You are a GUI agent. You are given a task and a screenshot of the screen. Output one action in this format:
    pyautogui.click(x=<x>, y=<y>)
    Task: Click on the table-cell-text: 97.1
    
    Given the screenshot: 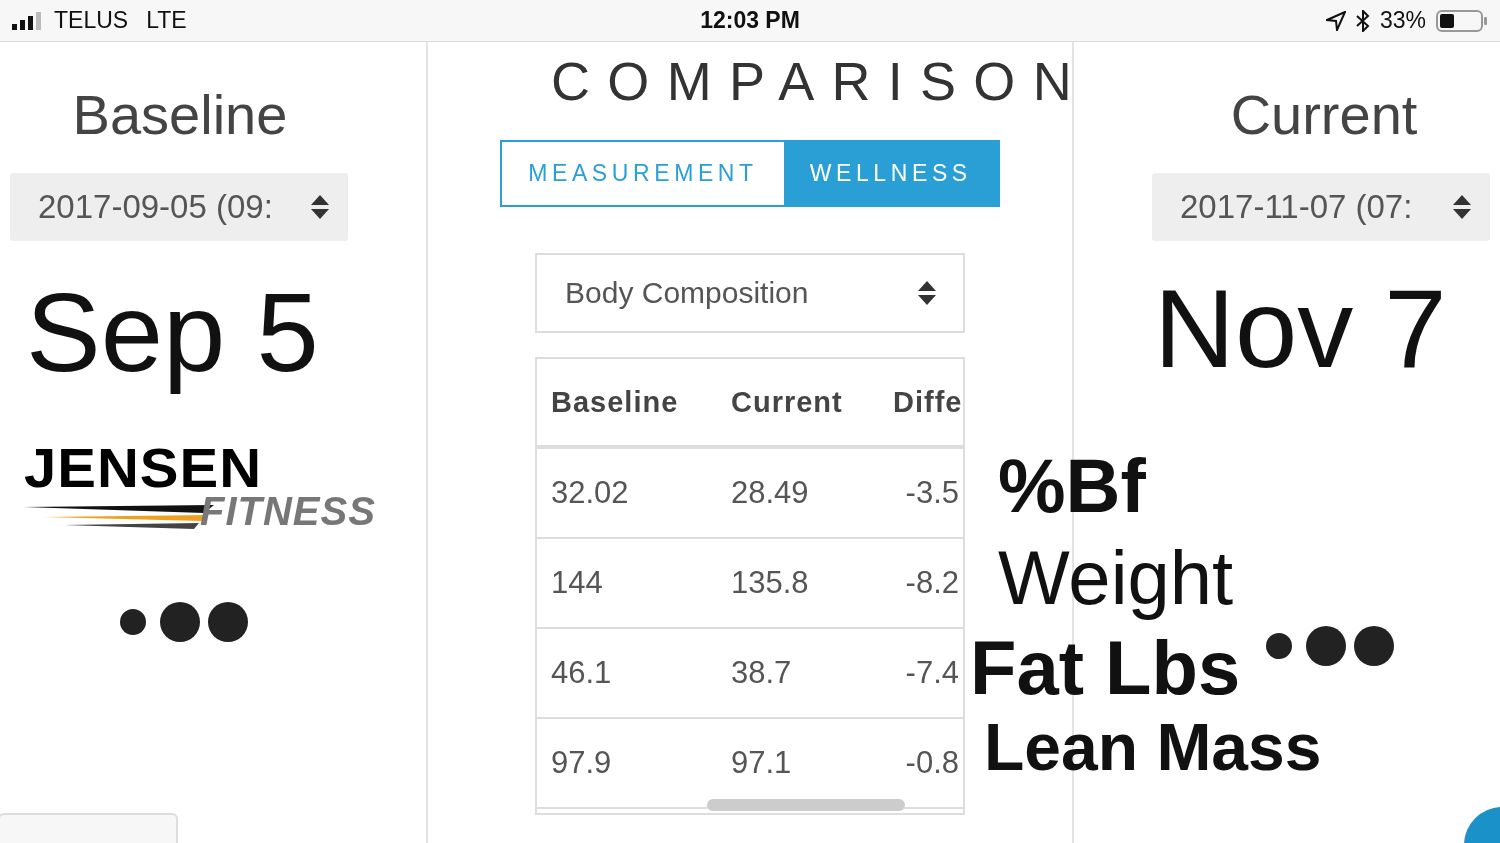 What is the action you would take?
    pyautogui.click(x=762, y=763)
    